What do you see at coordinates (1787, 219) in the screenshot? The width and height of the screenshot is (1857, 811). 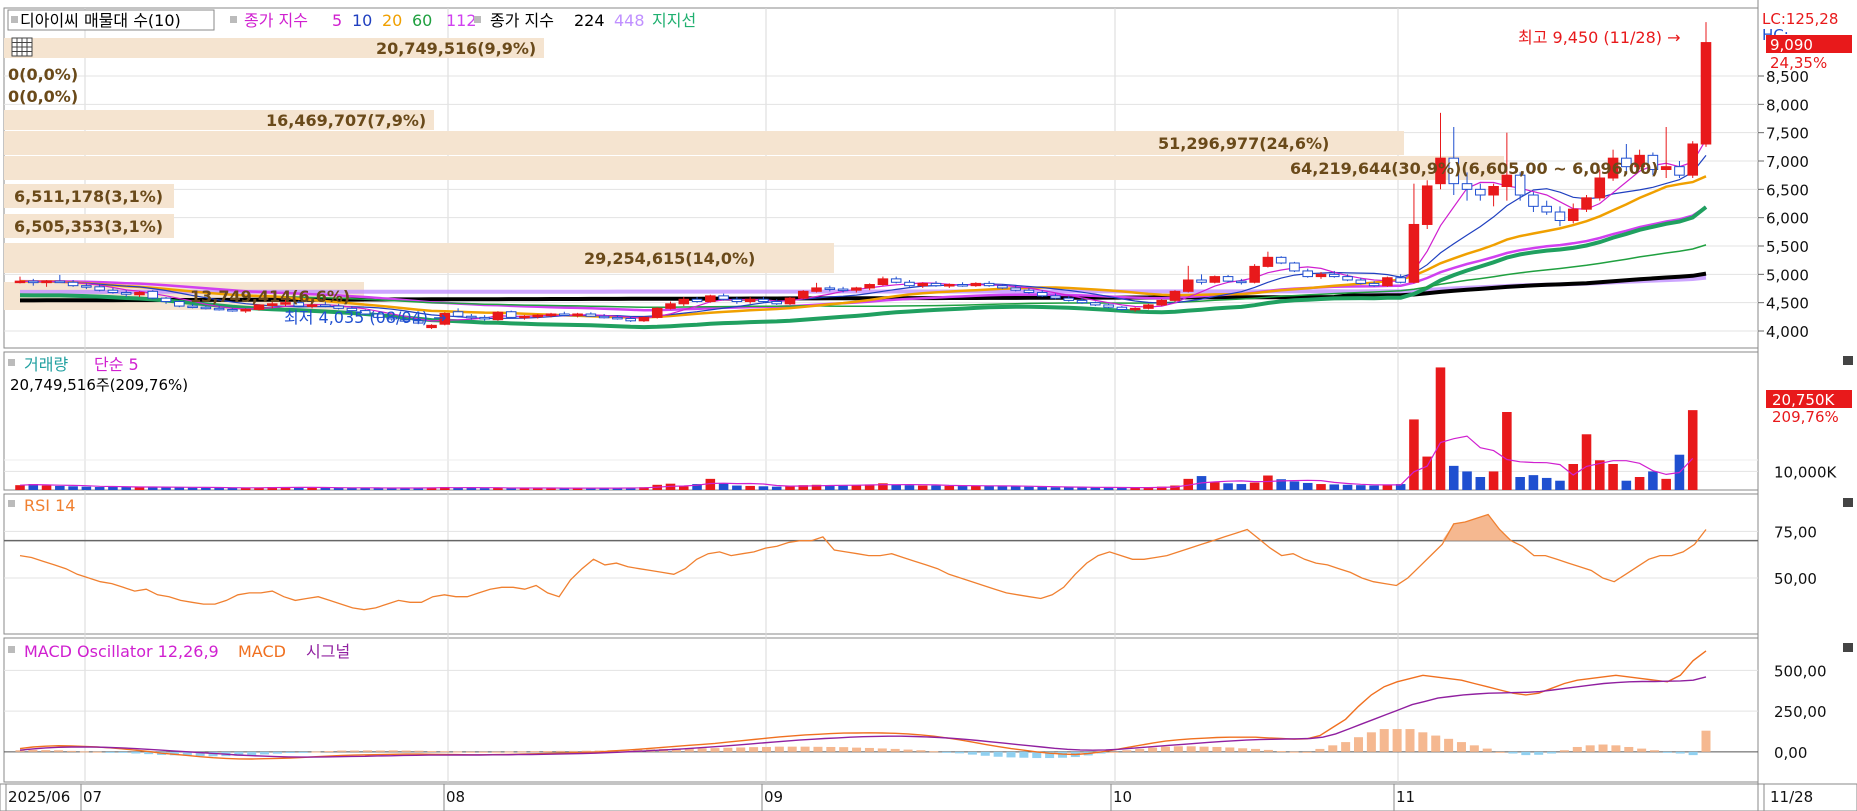 I see `price-tick-label: 6,000` at bounding box center [1787, 219].